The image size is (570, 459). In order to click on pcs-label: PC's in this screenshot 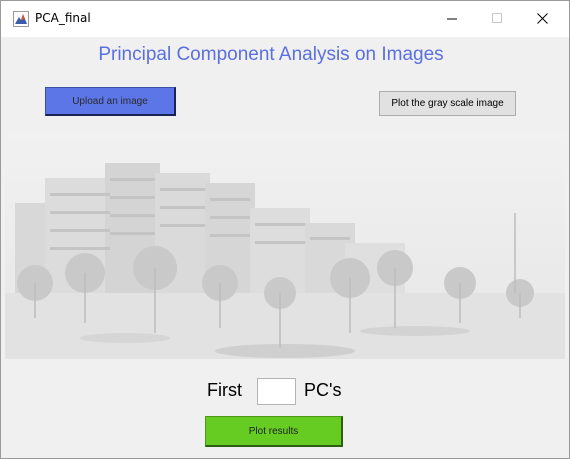, I will do `click(323, 390)`.